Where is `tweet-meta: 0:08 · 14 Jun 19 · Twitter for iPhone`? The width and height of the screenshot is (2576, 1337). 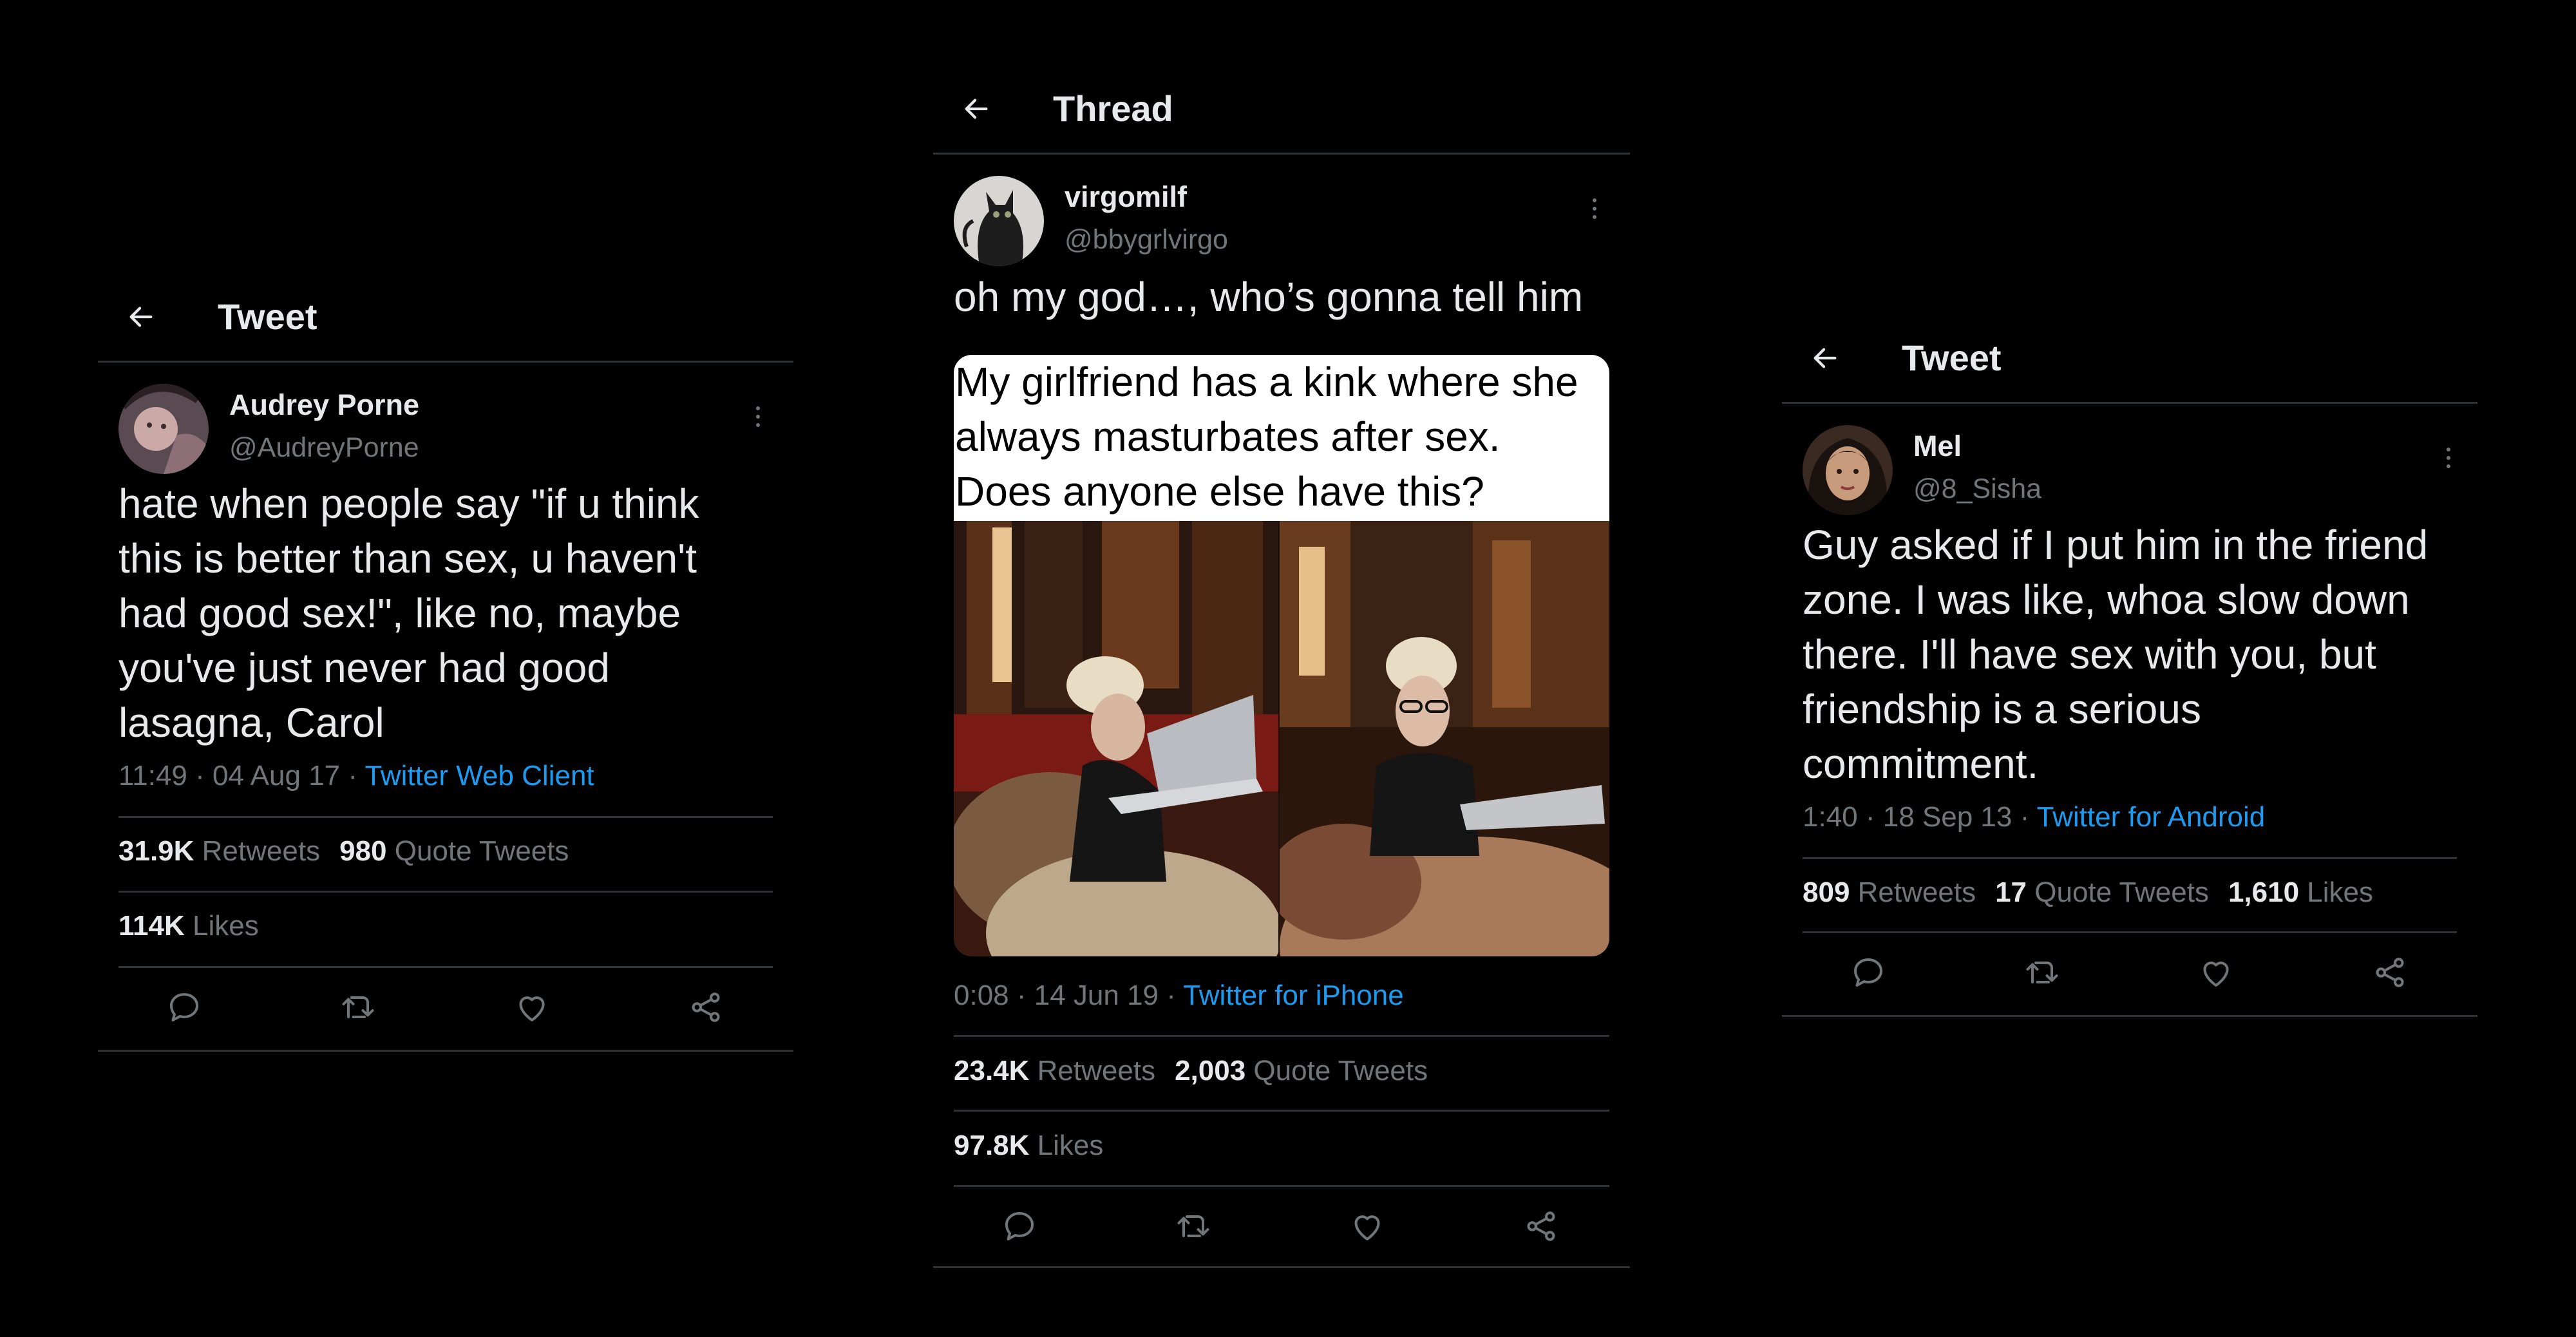 tweet-meta: 0:08 · 14 Jun 19 · Twitter for iPhone is located at coordinates (1179, 996).